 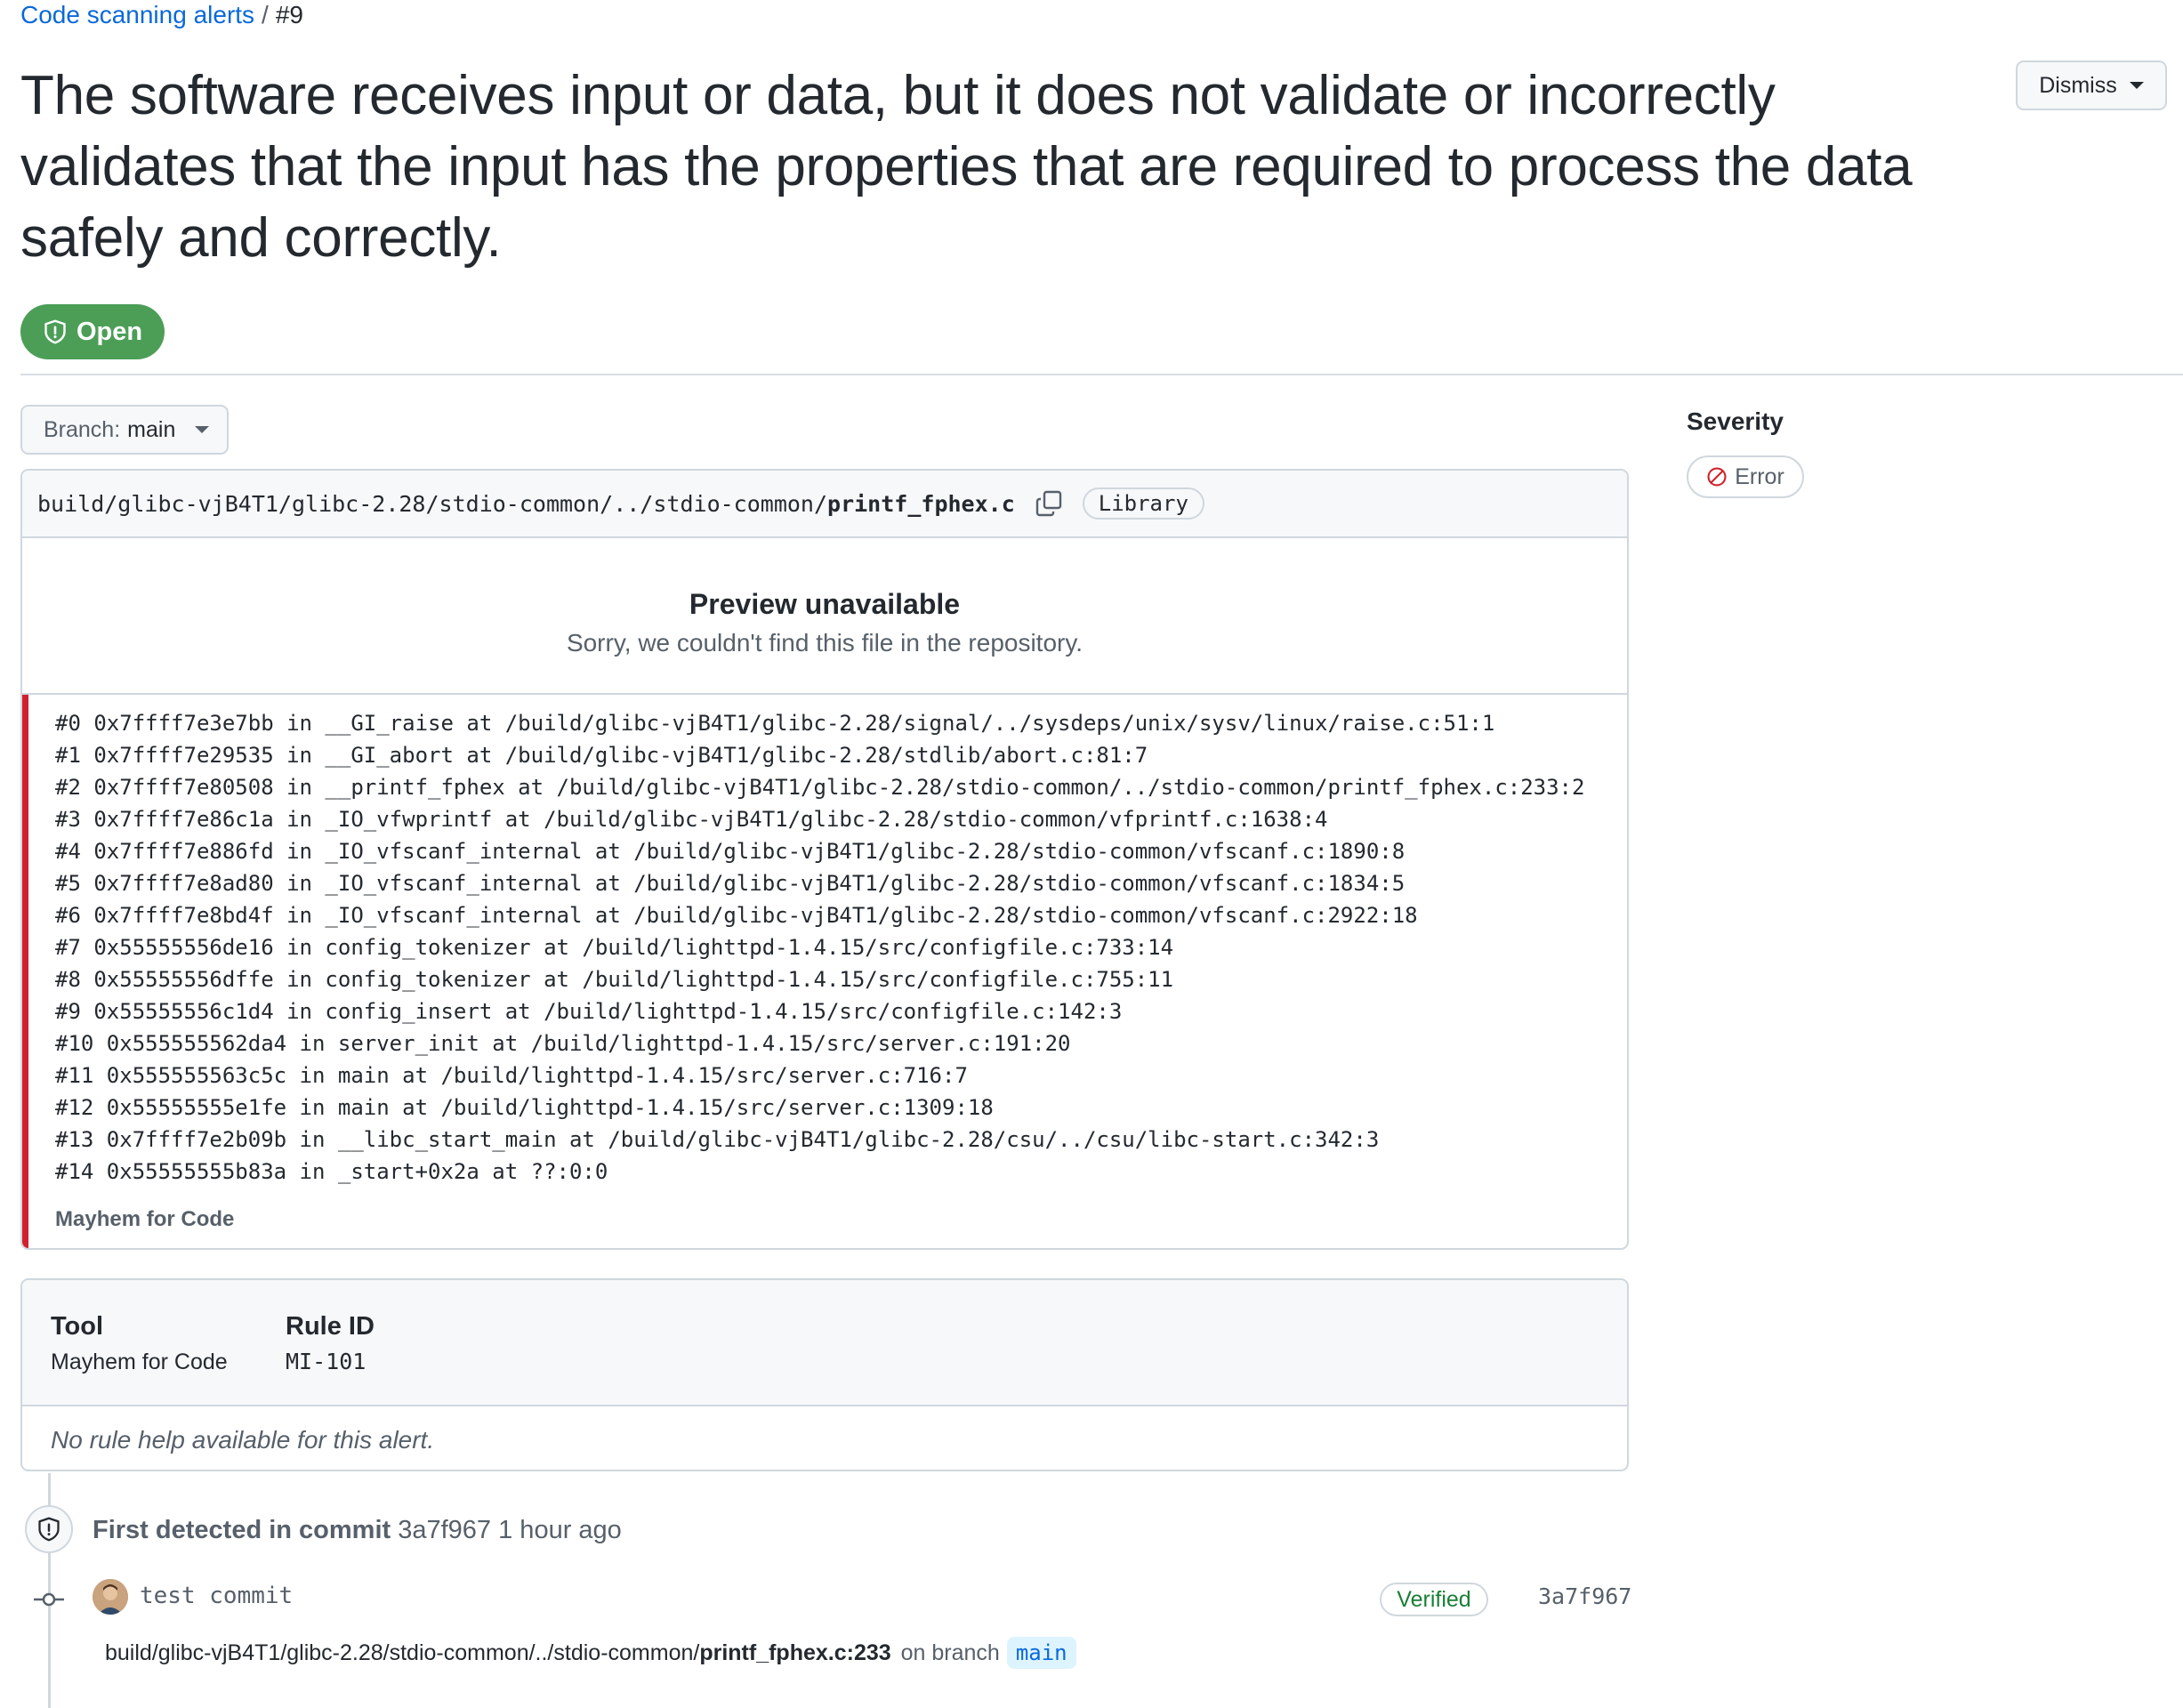 What do you see at coordinates (950, 1652) in the screenshot?
I see `on-branch-text: on branch` at bounding box center [950, 1652].